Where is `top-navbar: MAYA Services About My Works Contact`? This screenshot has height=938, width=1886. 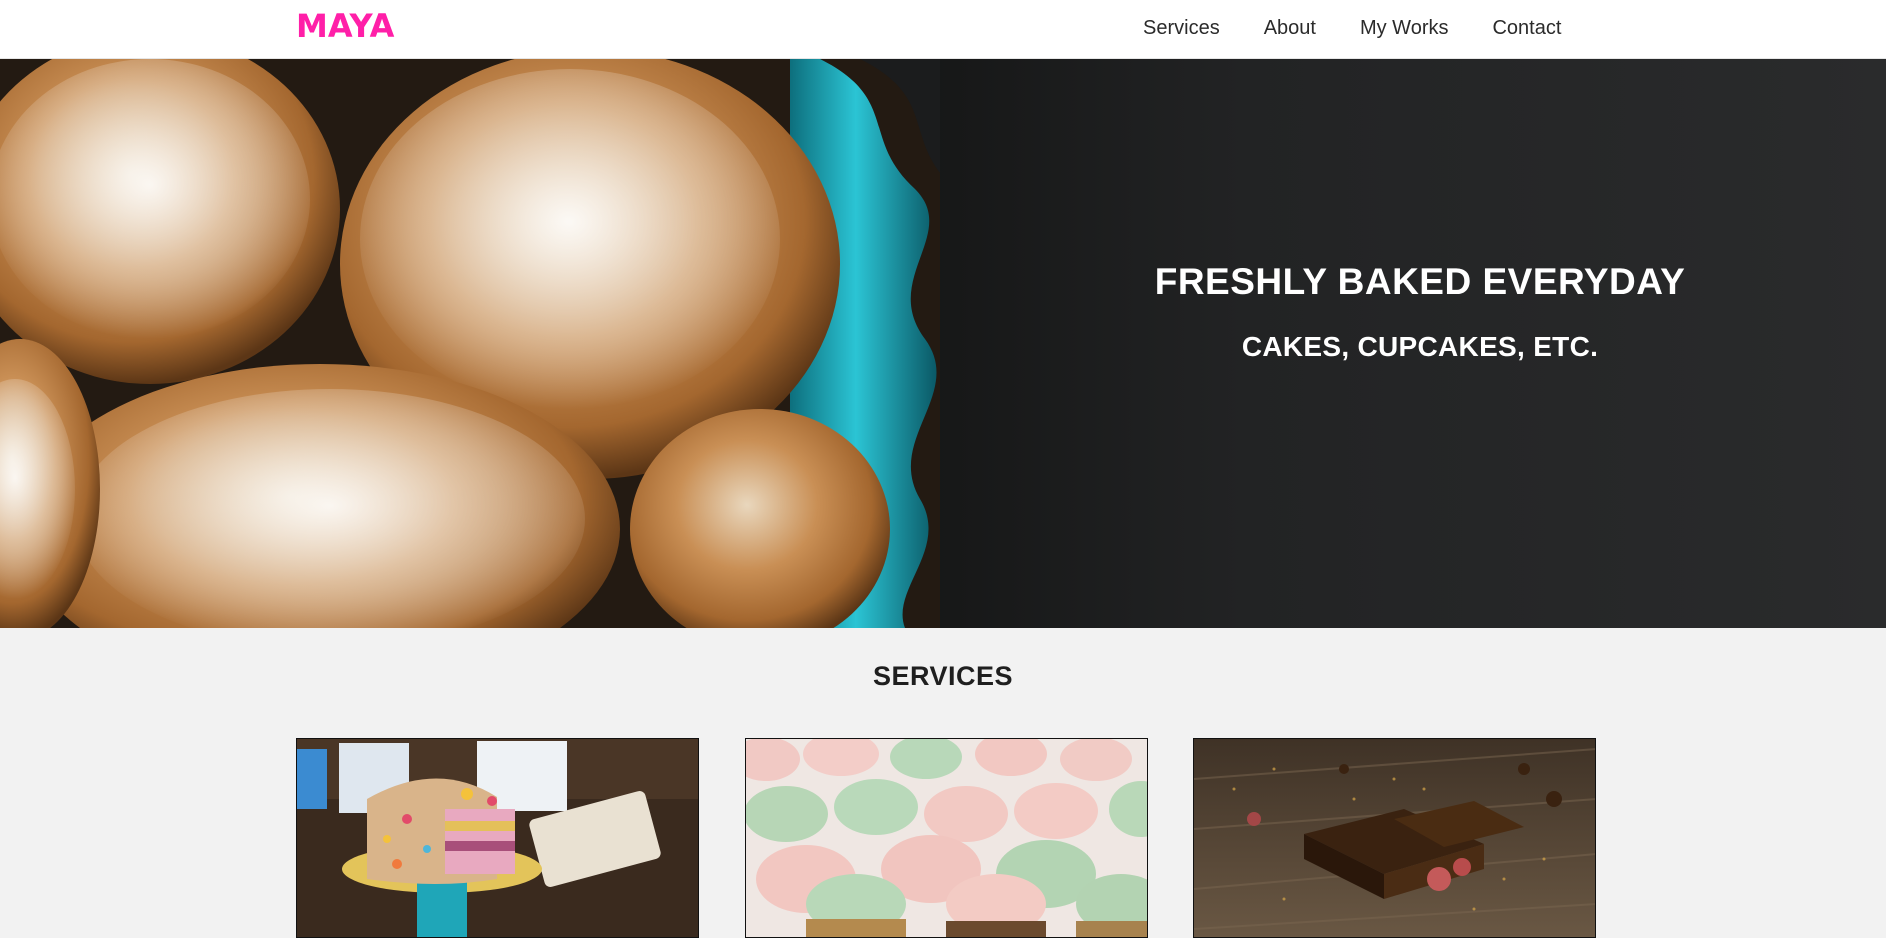
top-navbar: MAYA Services About My Works Contact is located at coordinates (943, 29).